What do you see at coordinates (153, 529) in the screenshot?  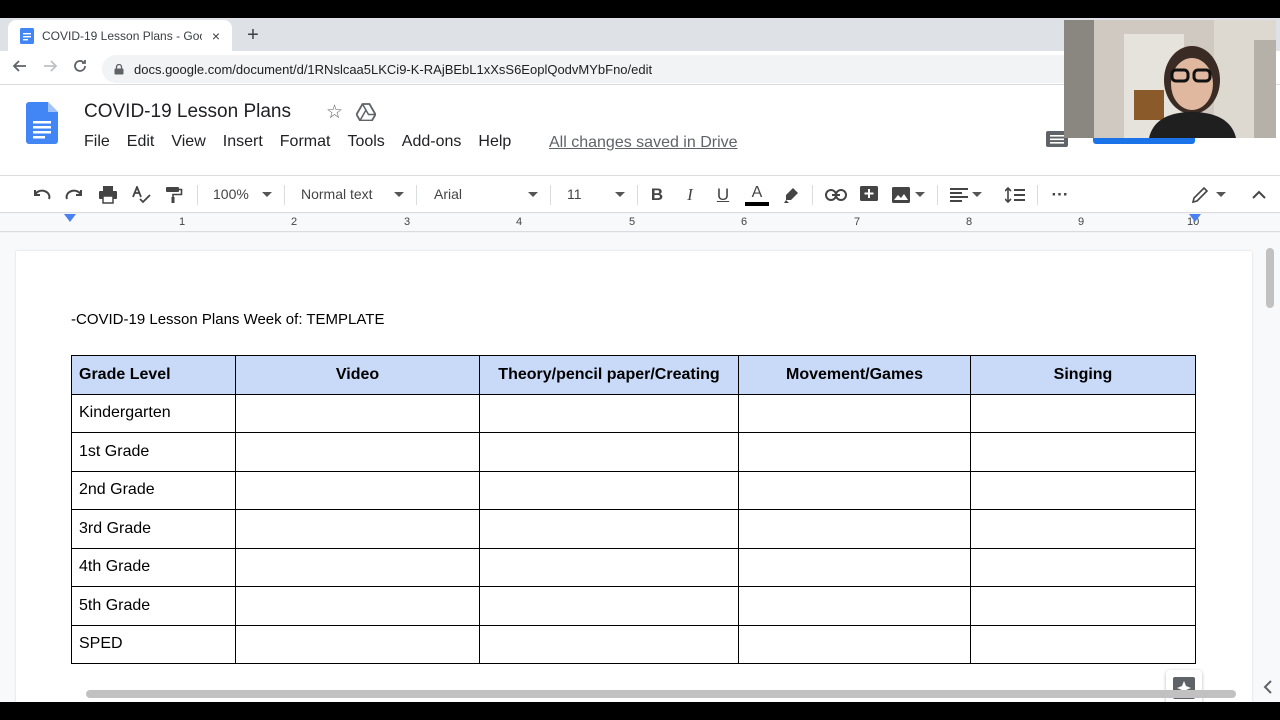 I see `grade-cell: 3rd Grade` at bounding box center [153, 529].